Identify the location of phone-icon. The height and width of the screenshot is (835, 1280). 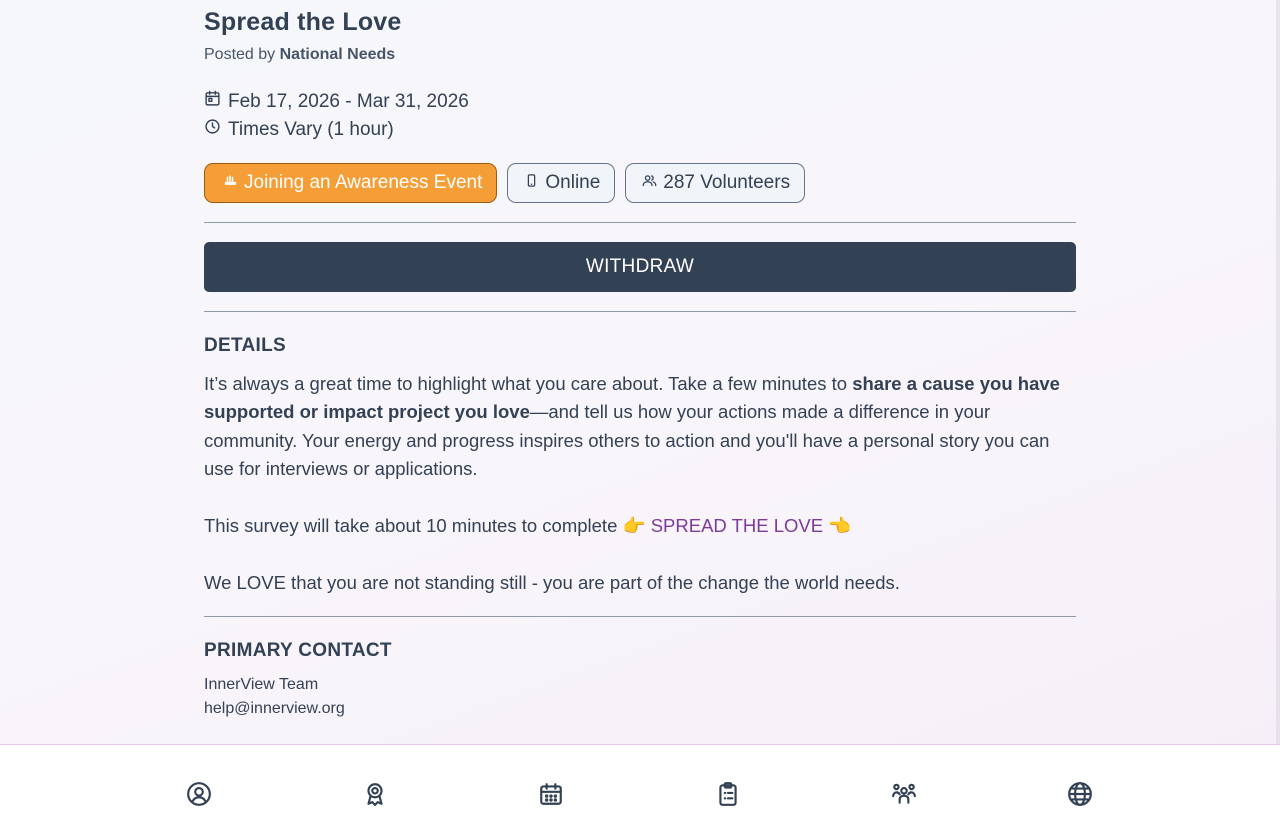
(531, 183).